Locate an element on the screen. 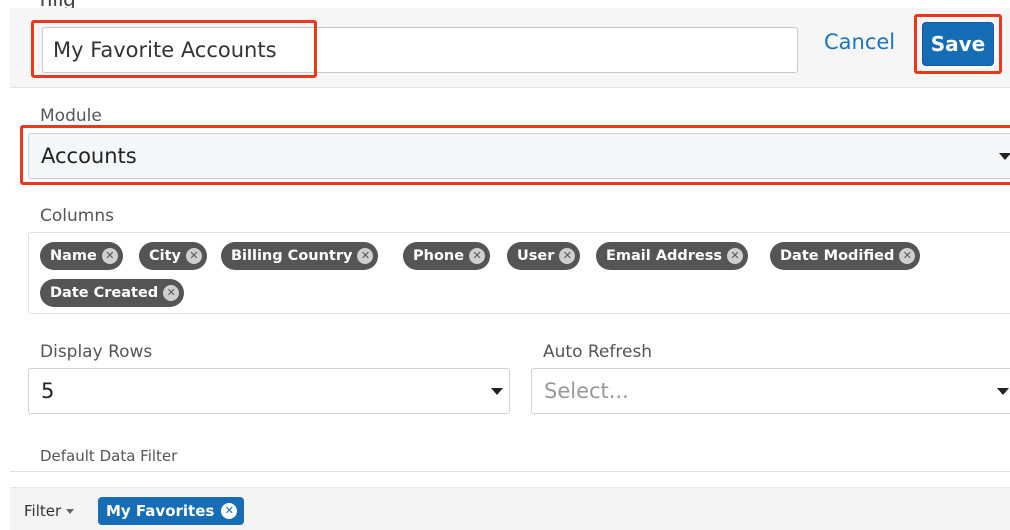  display-rows-value: 5 is located at coordinates (48, 391).